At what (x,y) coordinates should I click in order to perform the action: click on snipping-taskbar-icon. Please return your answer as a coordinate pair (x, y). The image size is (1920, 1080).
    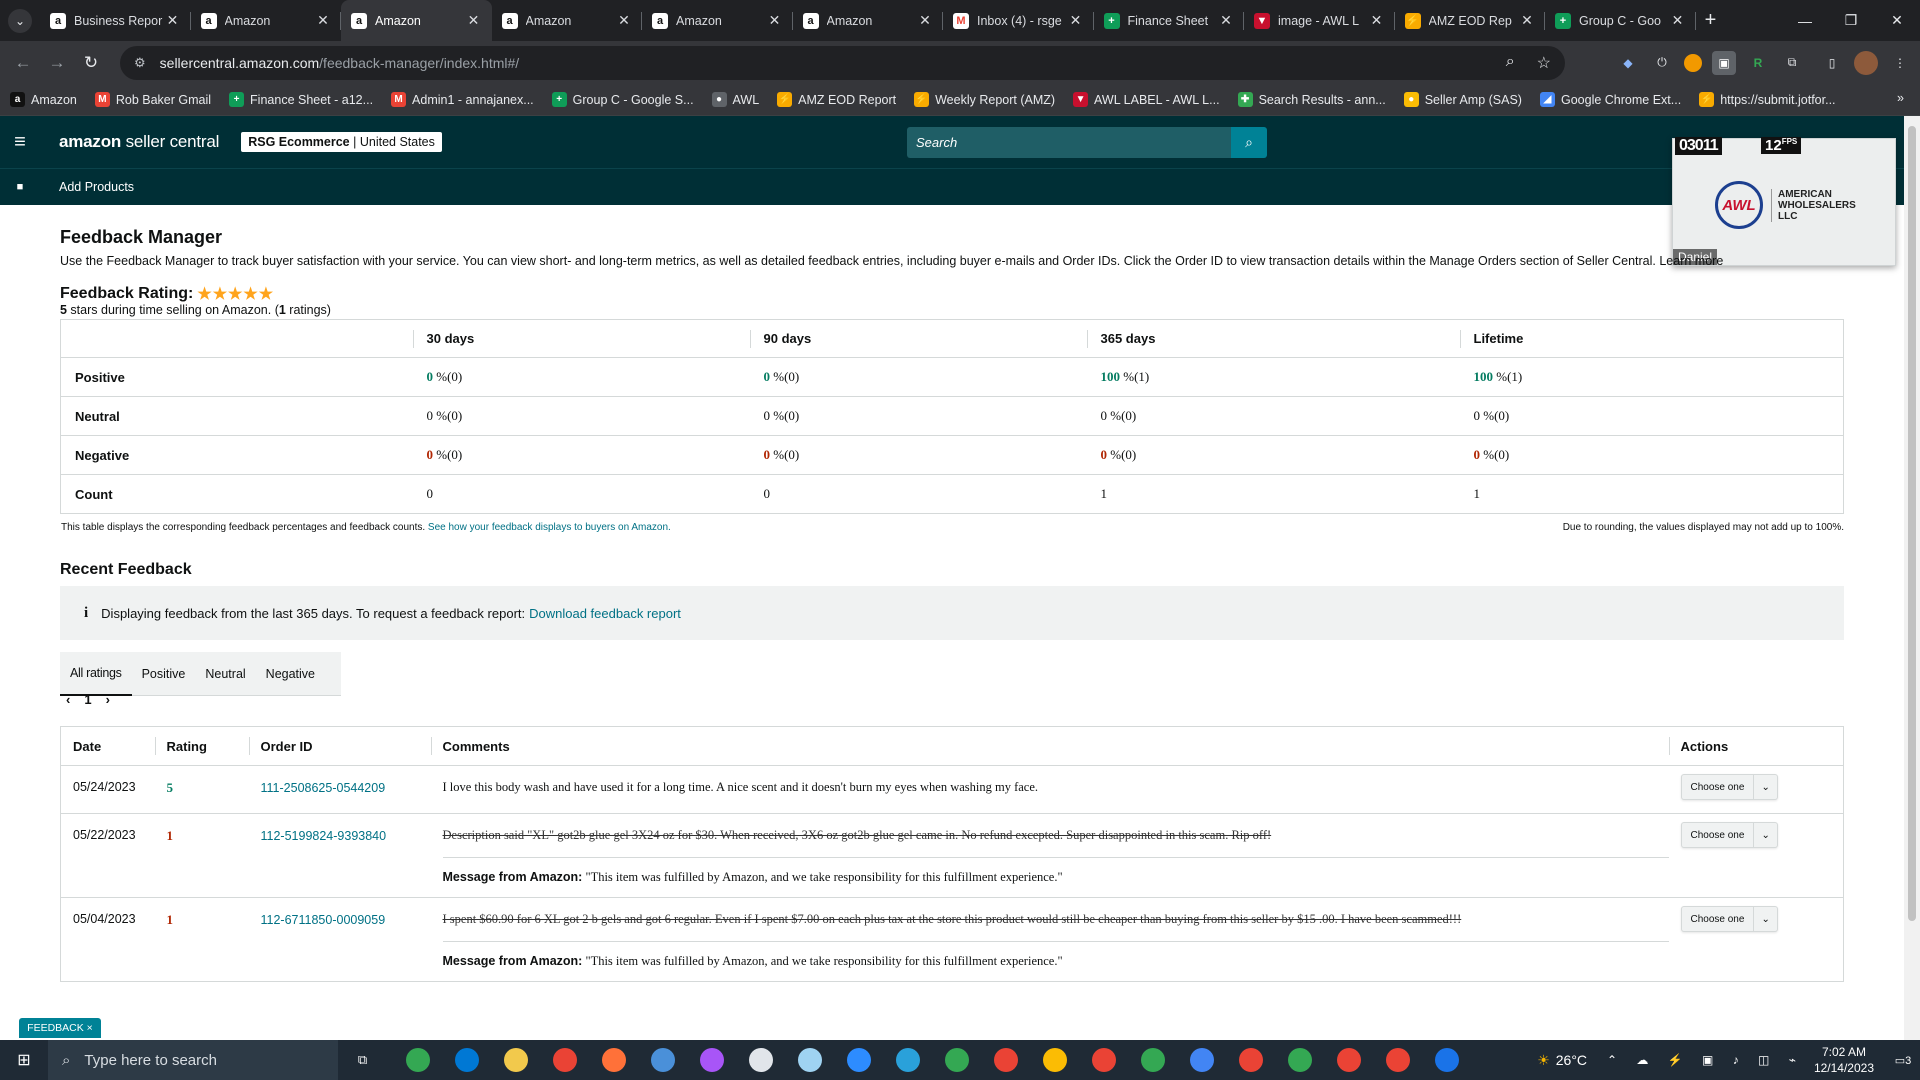
    Looking at the image, I should click on (760, 1060).